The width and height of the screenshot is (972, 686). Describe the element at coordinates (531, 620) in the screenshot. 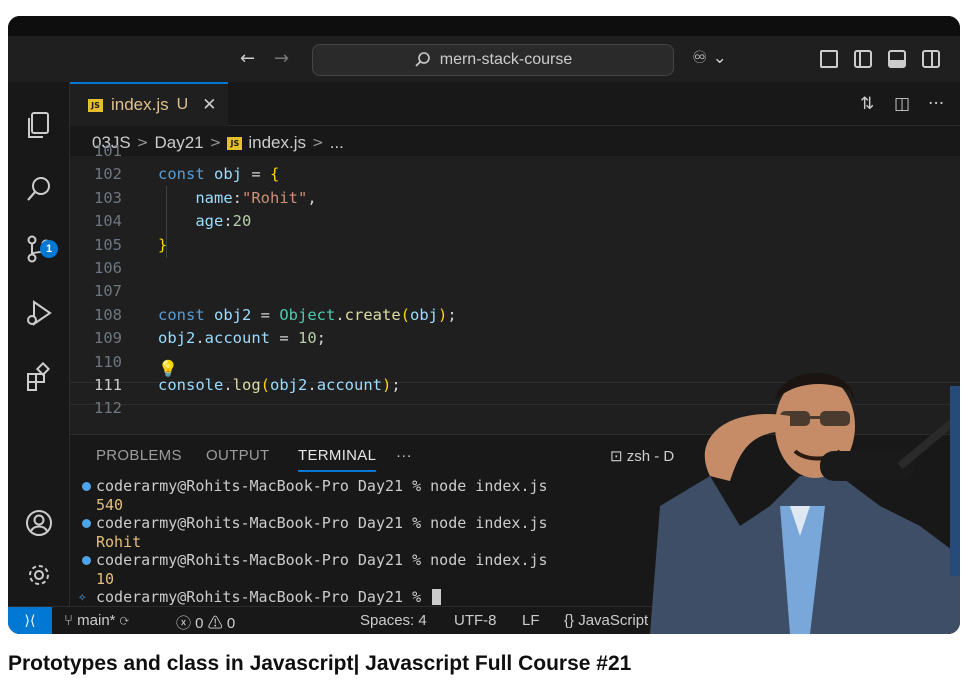

I see `eol-indicator: LF` at that location.